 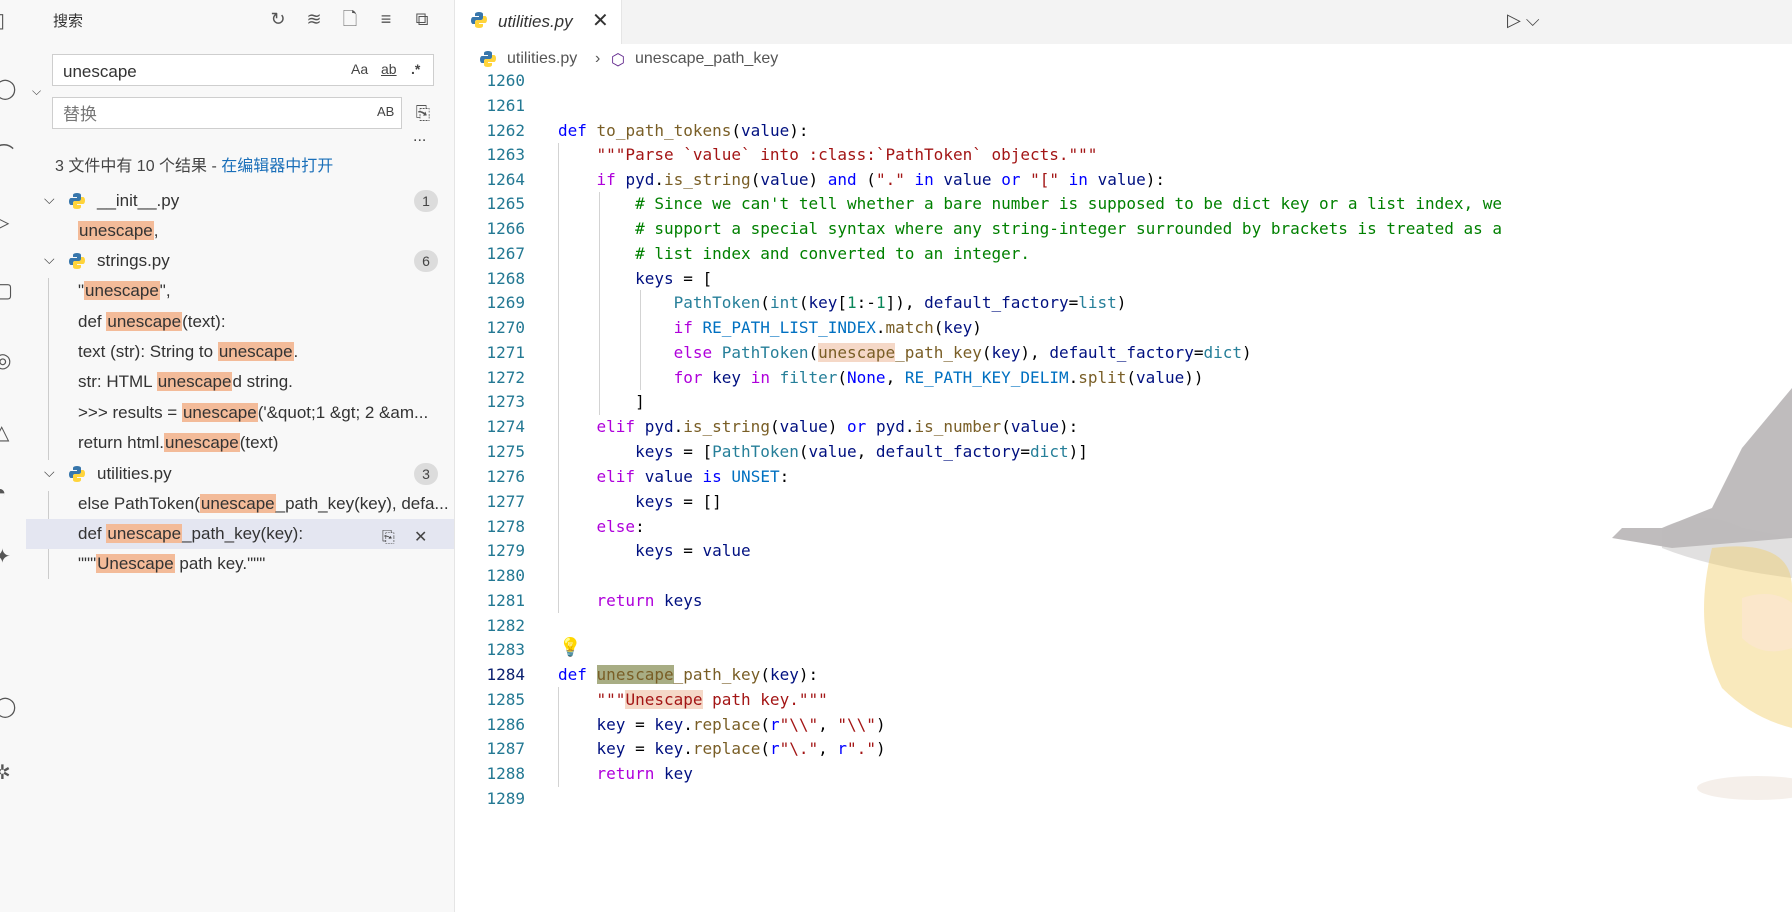 What do you see at coordinates (422, 19) in the screenshot?
I see `view-as-tree-icon: ⧉` at bounding box center [422, 19].